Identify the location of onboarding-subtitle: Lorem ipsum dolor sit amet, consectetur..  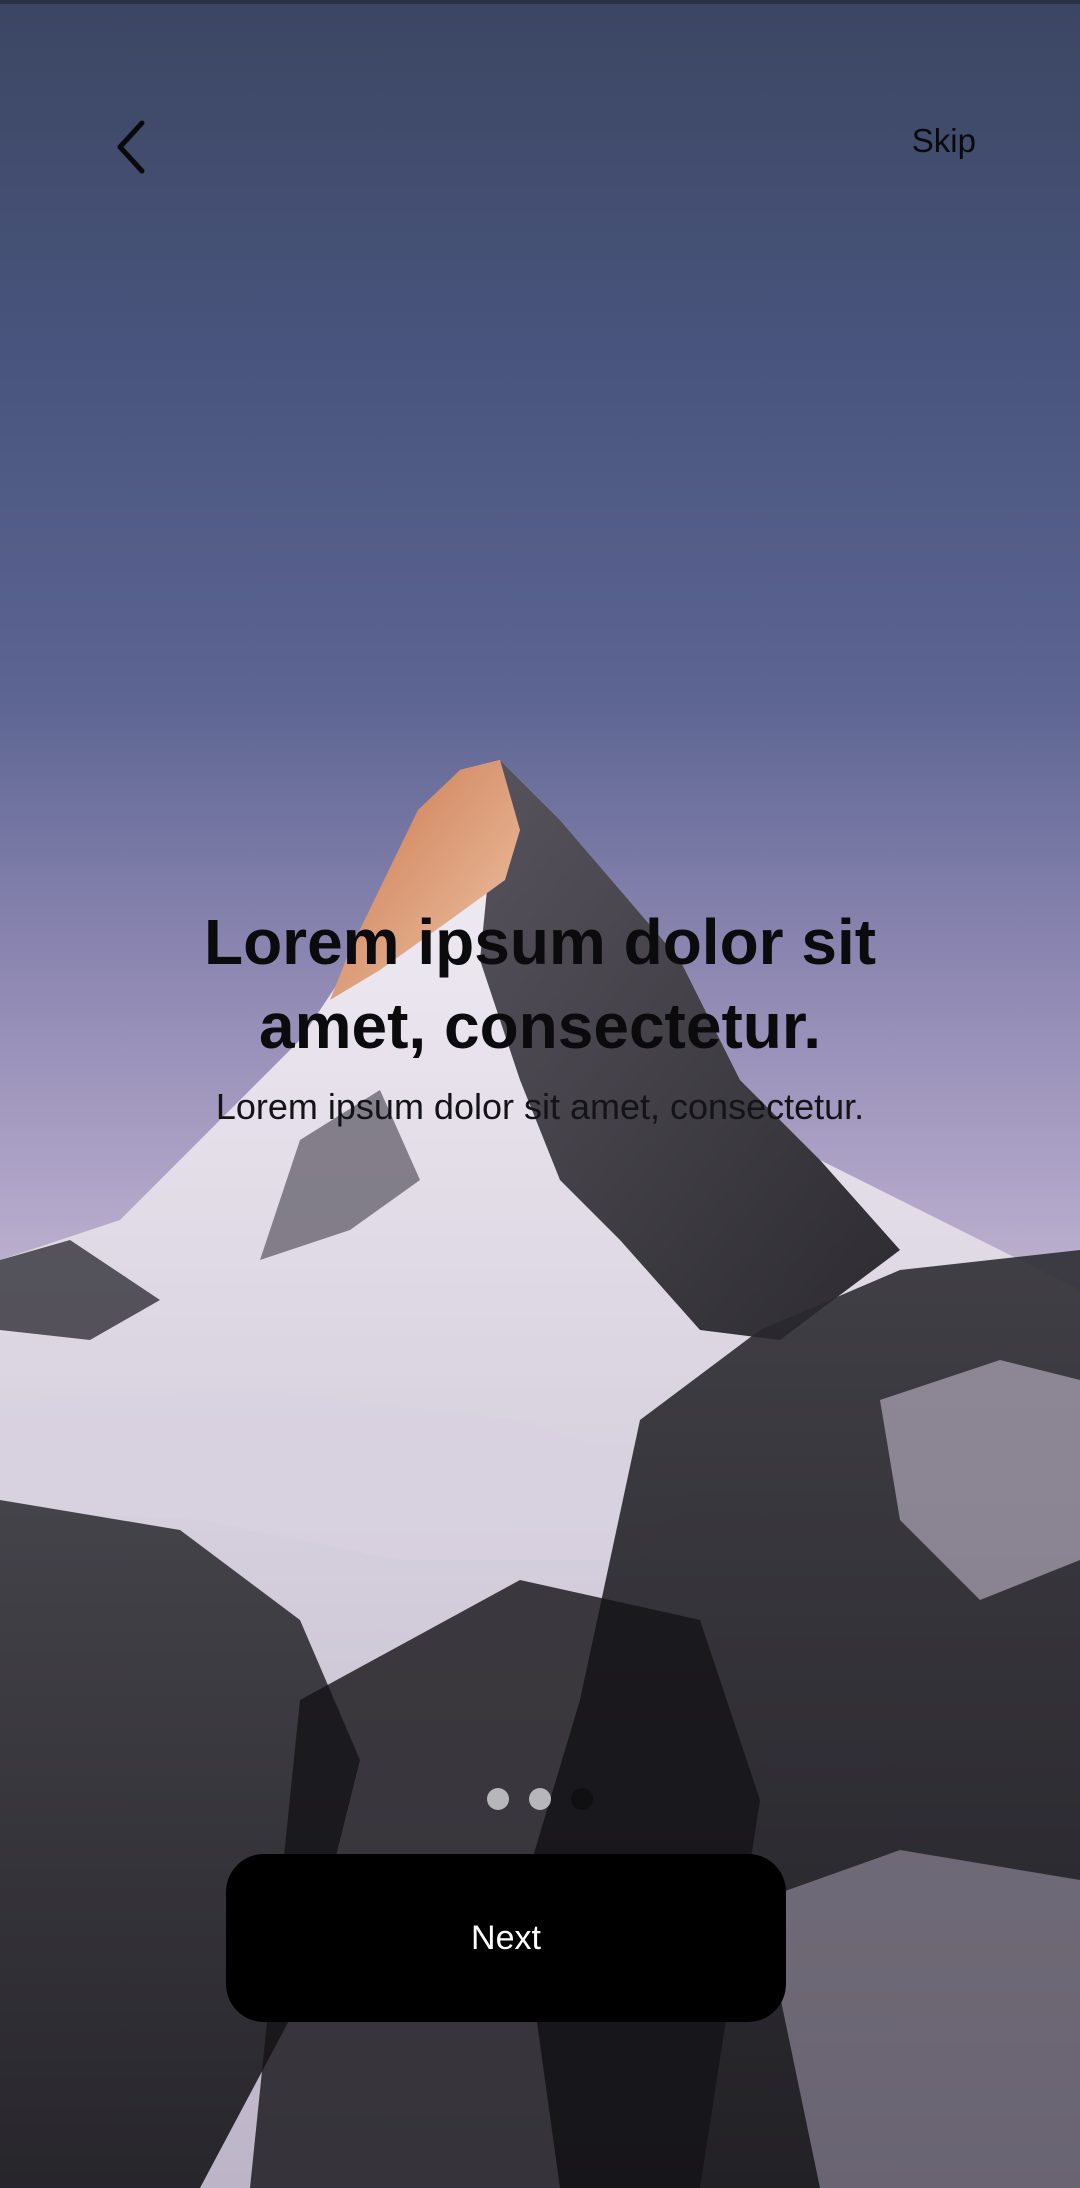
(540, 1106).